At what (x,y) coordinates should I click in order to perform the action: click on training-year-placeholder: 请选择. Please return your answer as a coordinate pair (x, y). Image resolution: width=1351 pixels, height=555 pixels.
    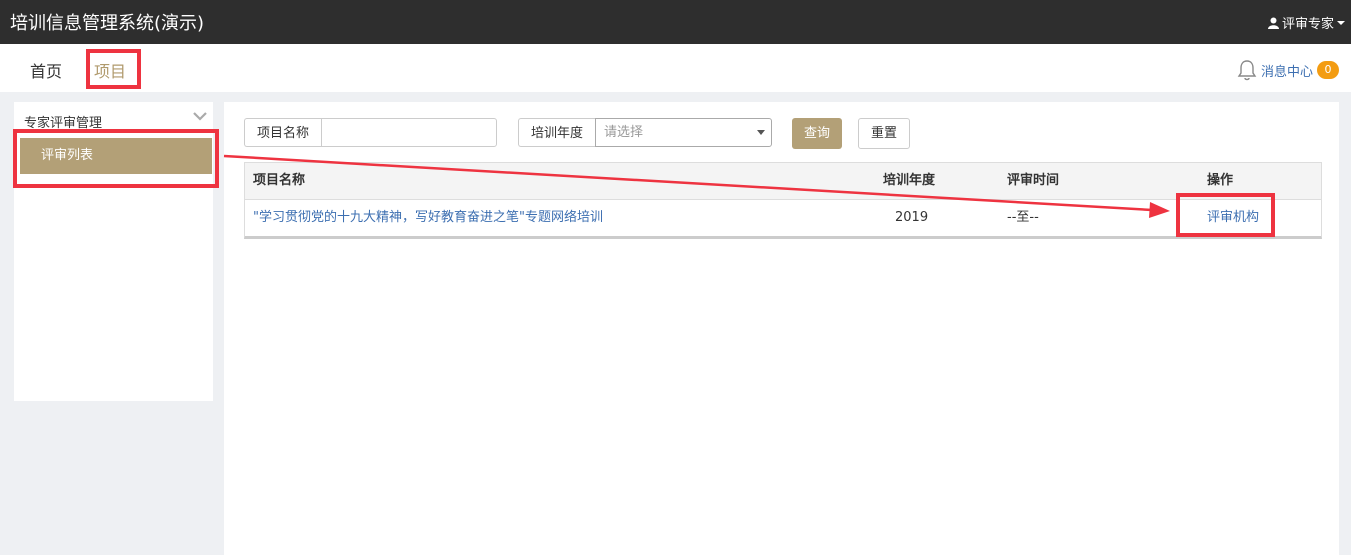
    Looking at the image, I should click on (624, 132).